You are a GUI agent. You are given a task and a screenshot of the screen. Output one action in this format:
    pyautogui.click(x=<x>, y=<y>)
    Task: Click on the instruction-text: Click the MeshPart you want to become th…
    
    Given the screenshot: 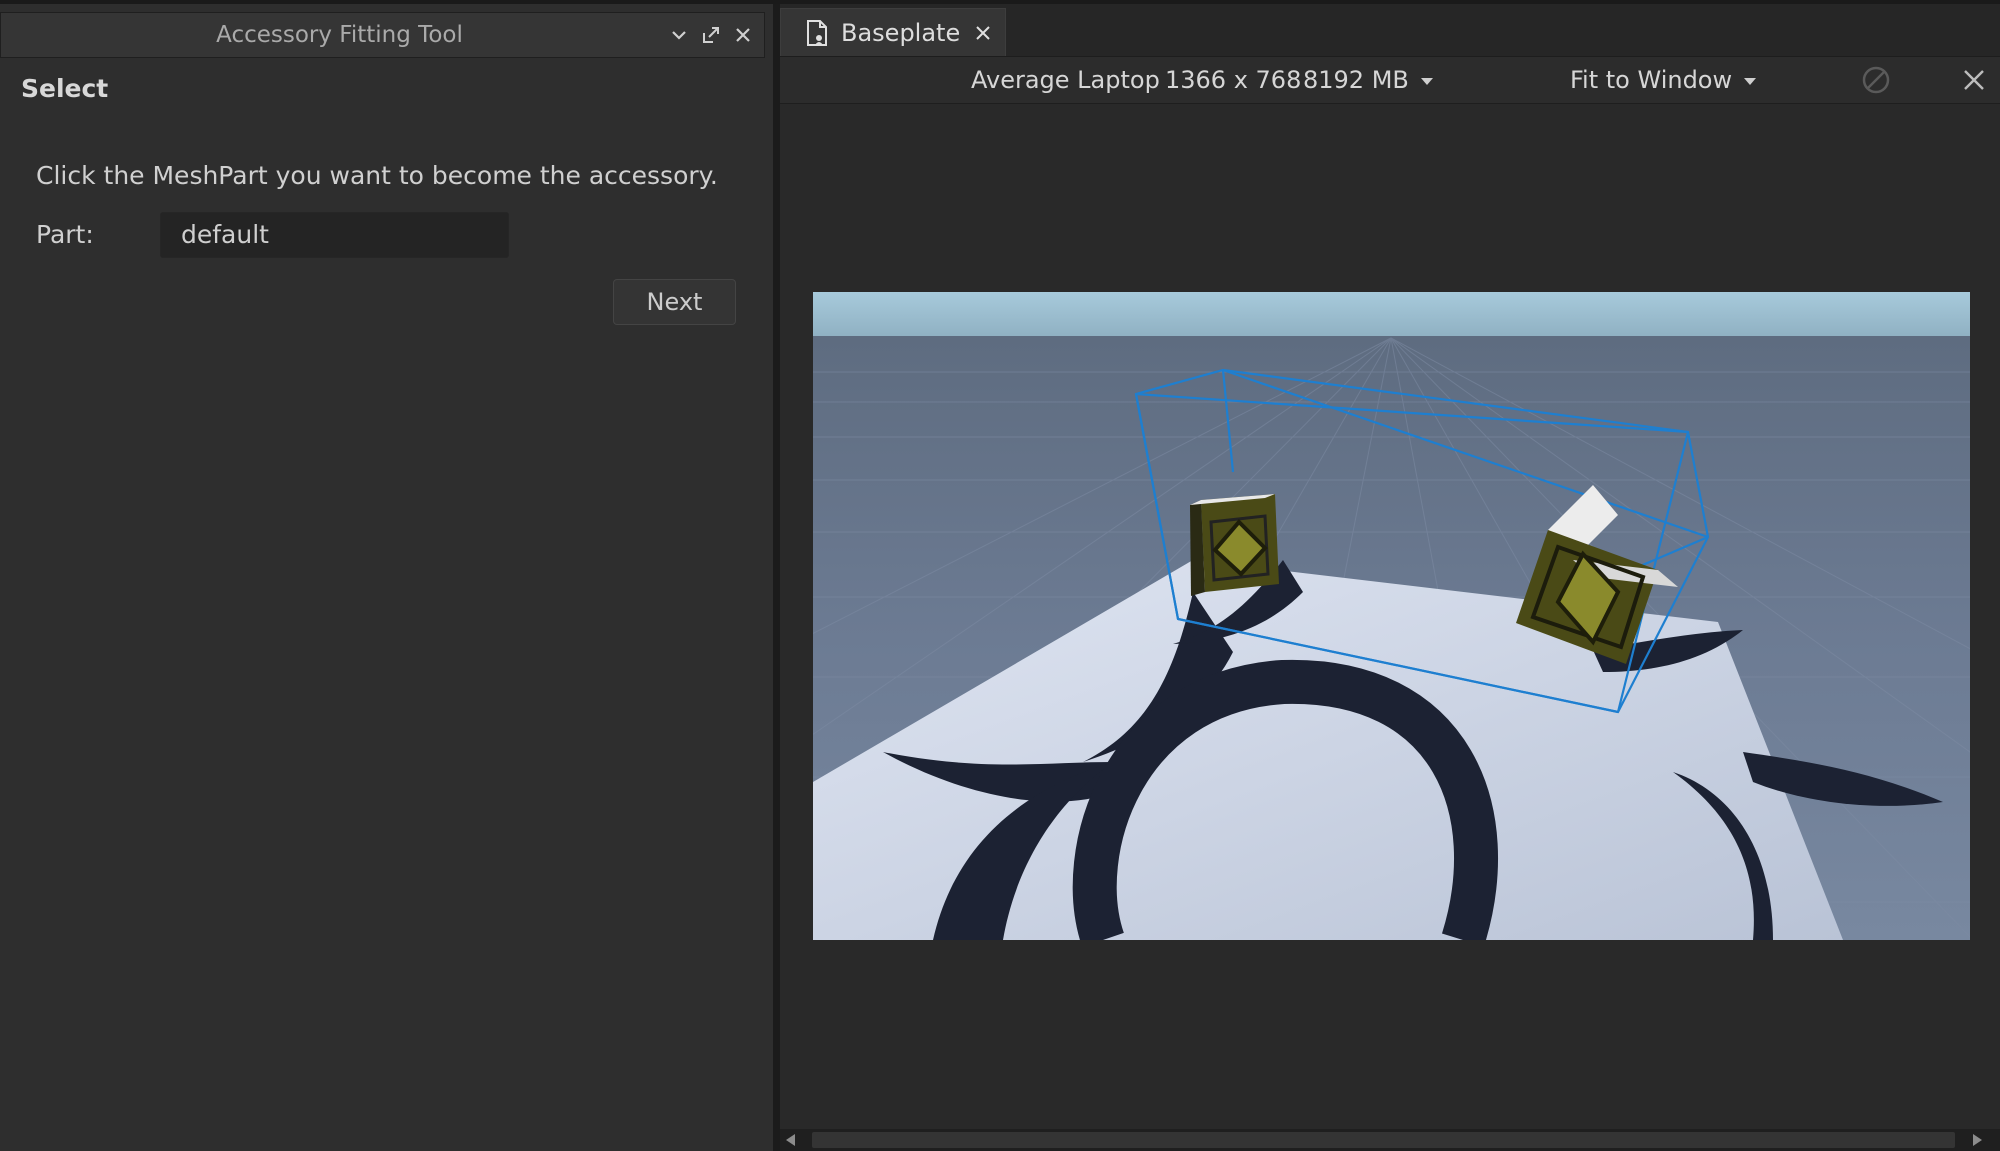 What is the action you would take?
    pyautogui.click(x=377, y=175)
    